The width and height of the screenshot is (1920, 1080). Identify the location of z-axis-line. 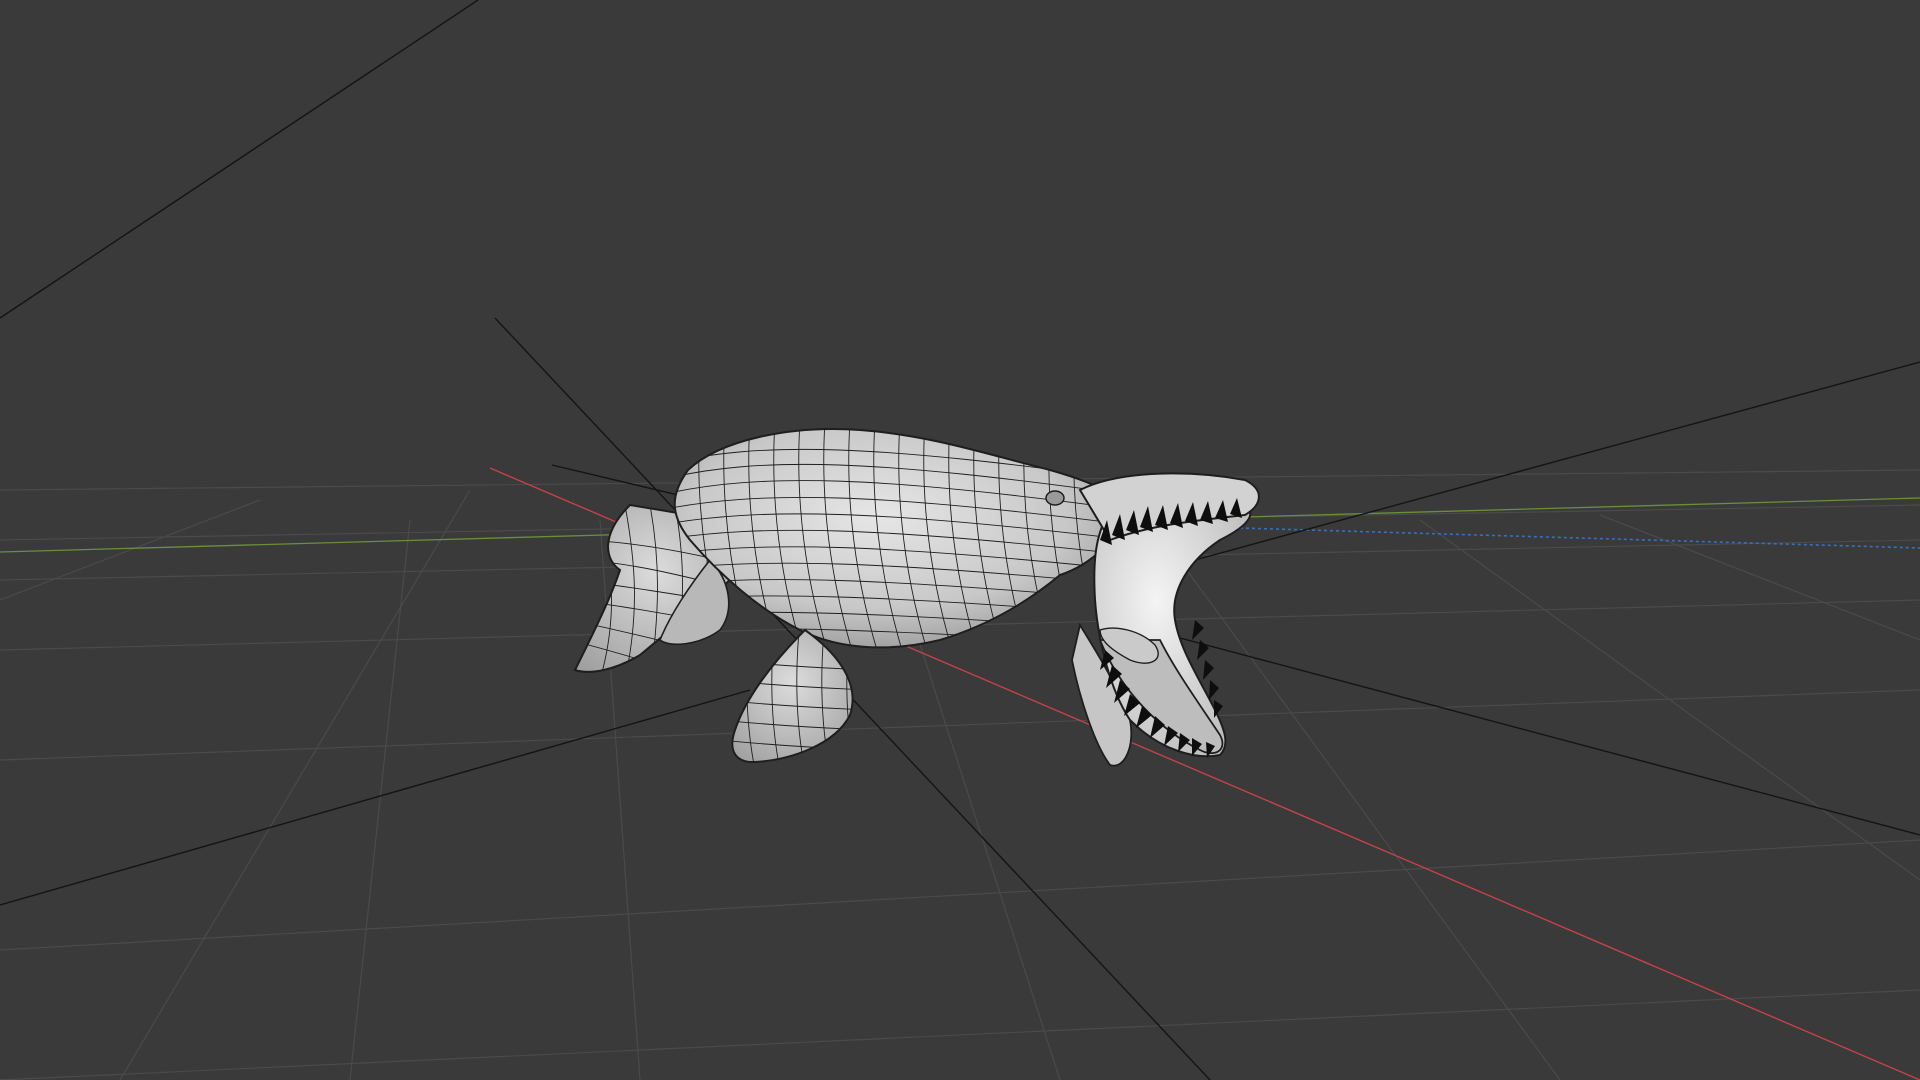
(1579, 538).